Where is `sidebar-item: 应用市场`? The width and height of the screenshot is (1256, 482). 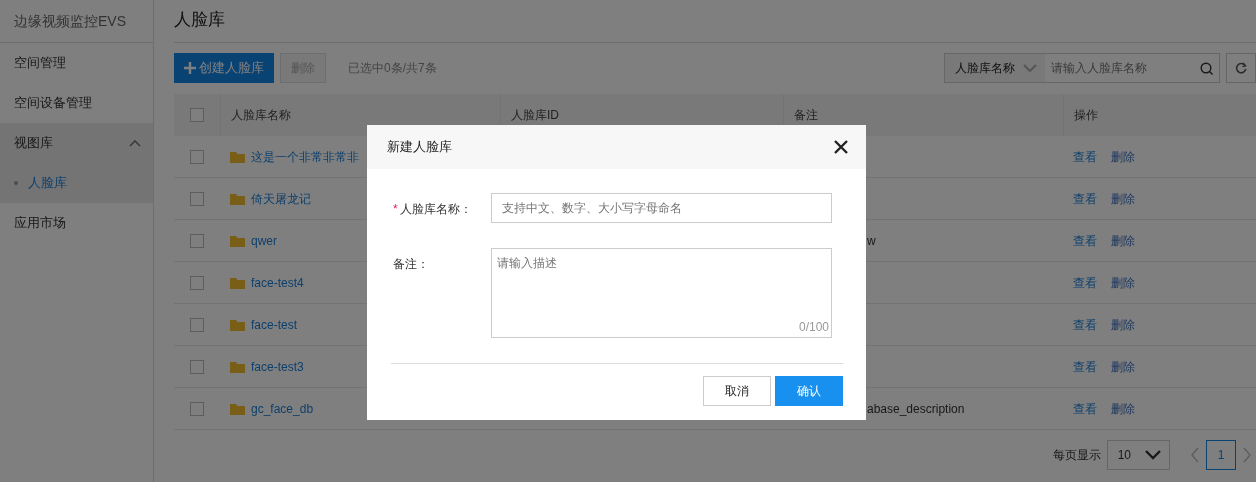
sidebar-item: 应用市场 is located at coordinates (76, 223).